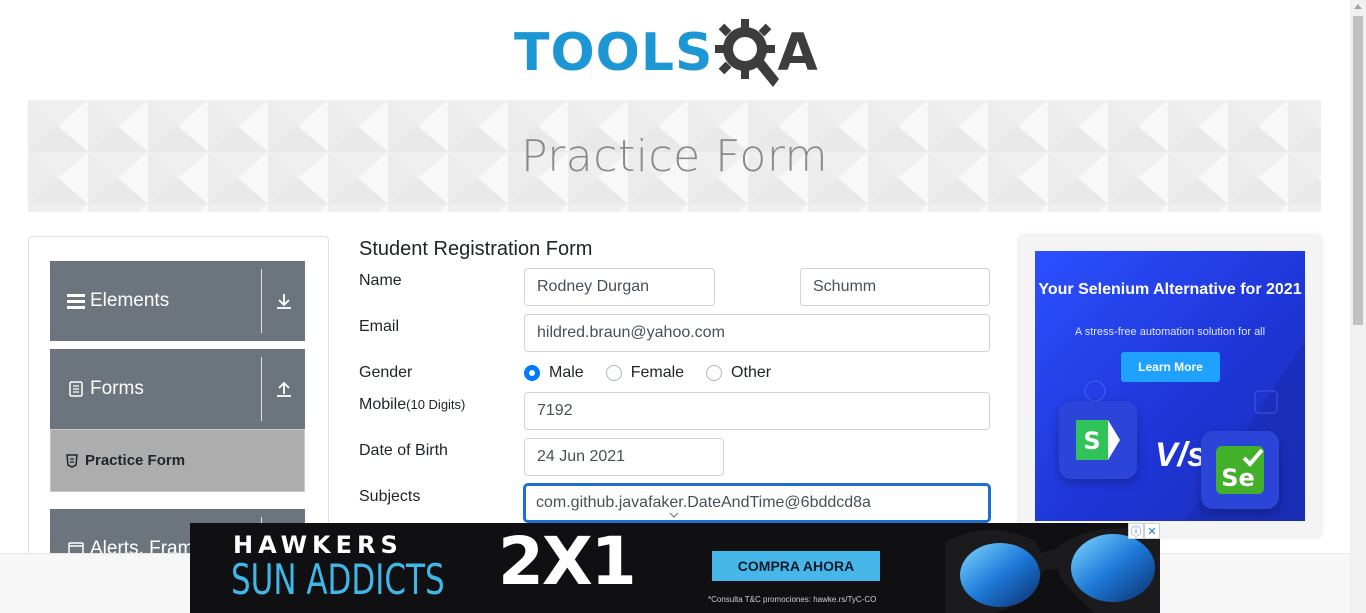 This screenshot has height=613, width=1366. Describe the element at coordinates (390, 496) in the screenshot. I see `subjects-label: Subjects` at that location.